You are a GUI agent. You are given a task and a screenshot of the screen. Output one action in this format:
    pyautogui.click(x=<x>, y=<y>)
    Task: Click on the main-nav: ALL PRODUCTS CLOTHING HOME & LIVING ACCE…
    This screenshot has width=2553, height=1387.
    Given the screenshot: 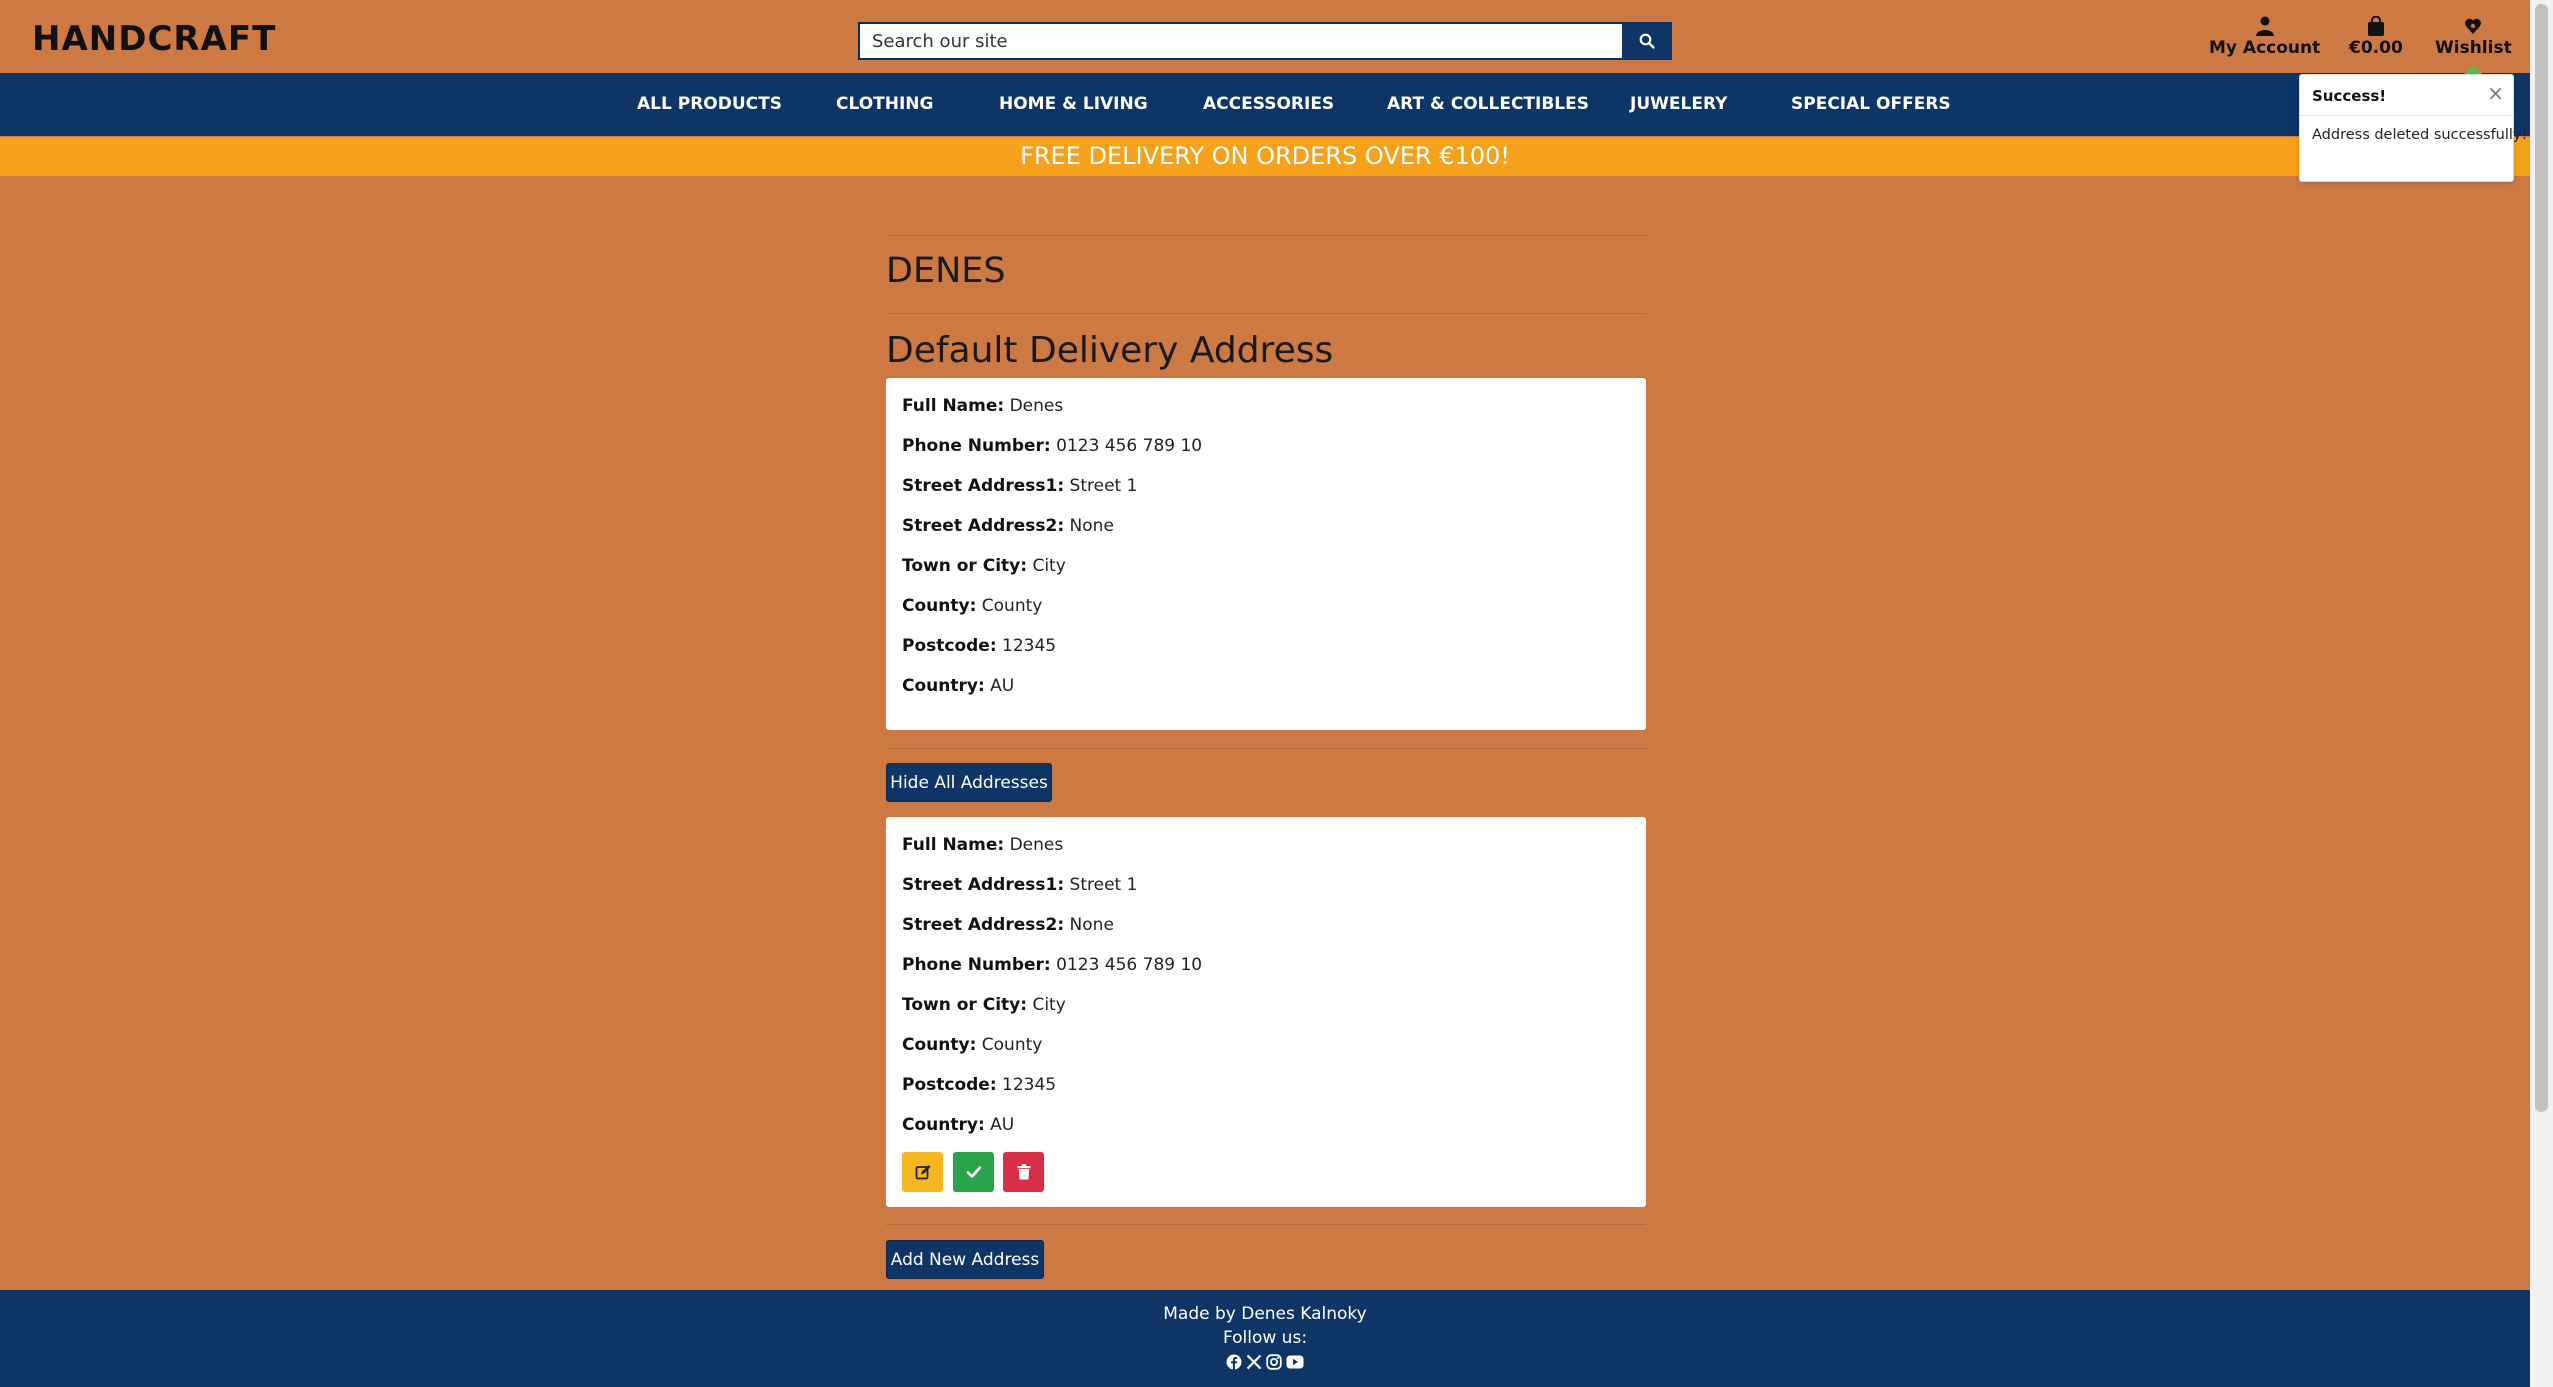 What is the action you would take?
    pyautogui.click(x=1265, y=104)
    